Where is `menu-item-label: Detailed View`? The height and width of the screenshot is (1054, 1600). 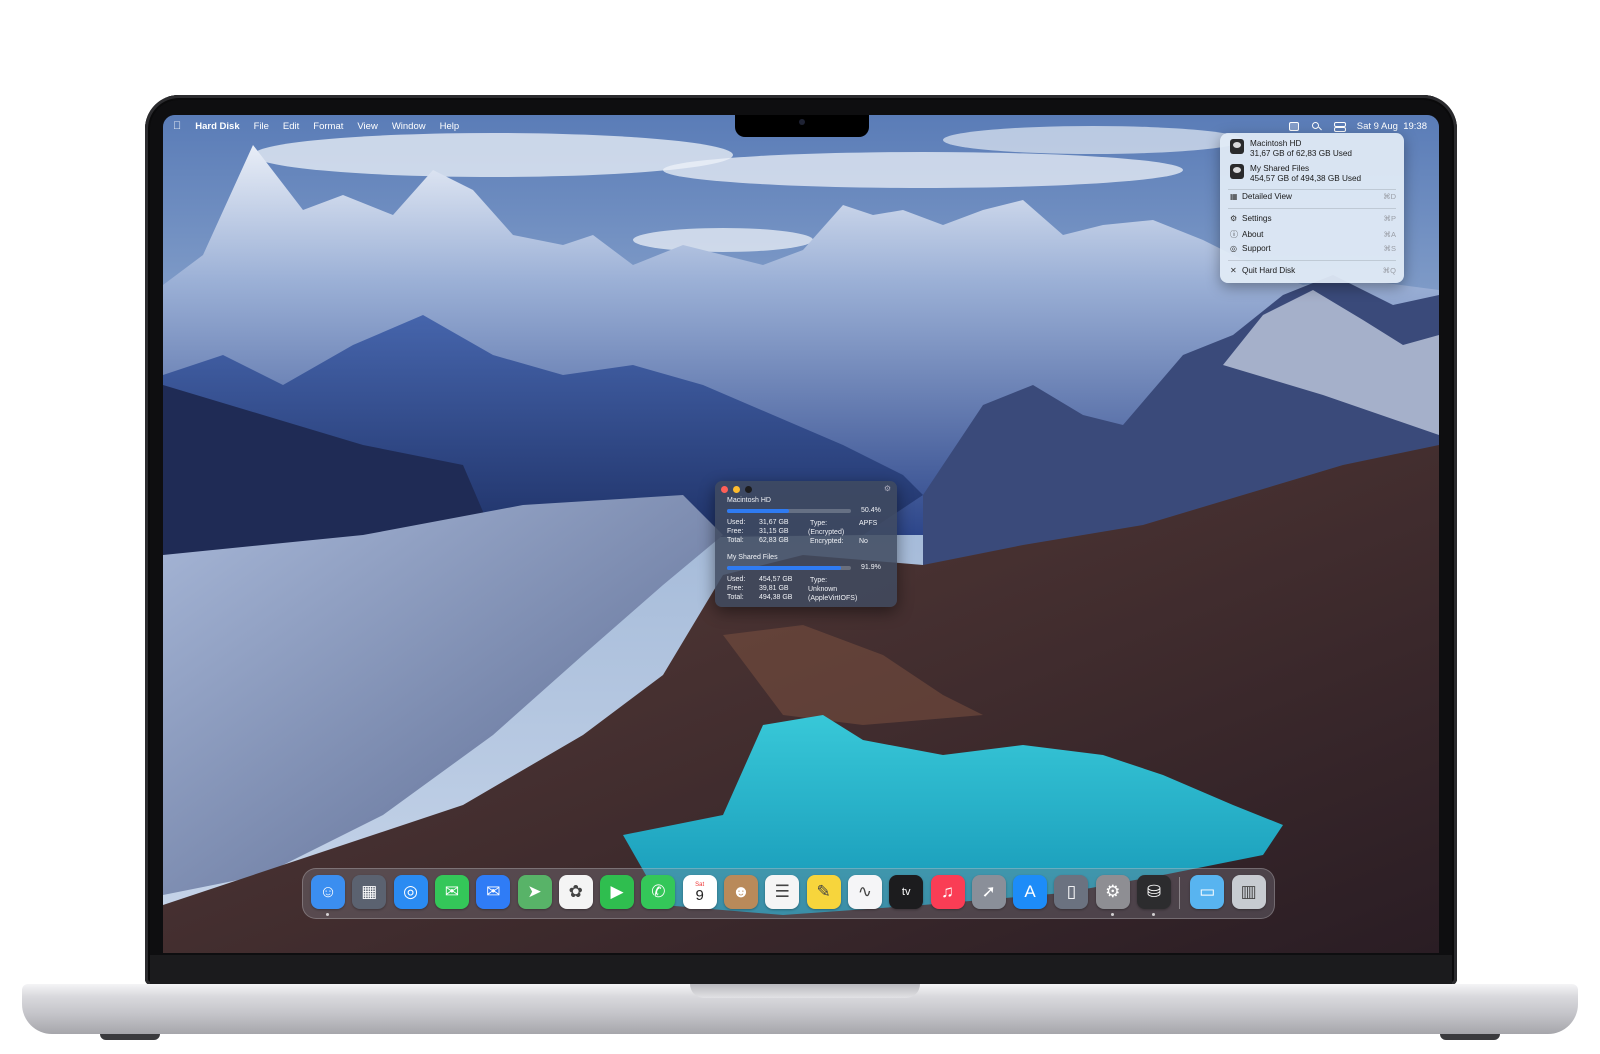
menu-item-label: Detailed View is located at coordinates (1267, 196).